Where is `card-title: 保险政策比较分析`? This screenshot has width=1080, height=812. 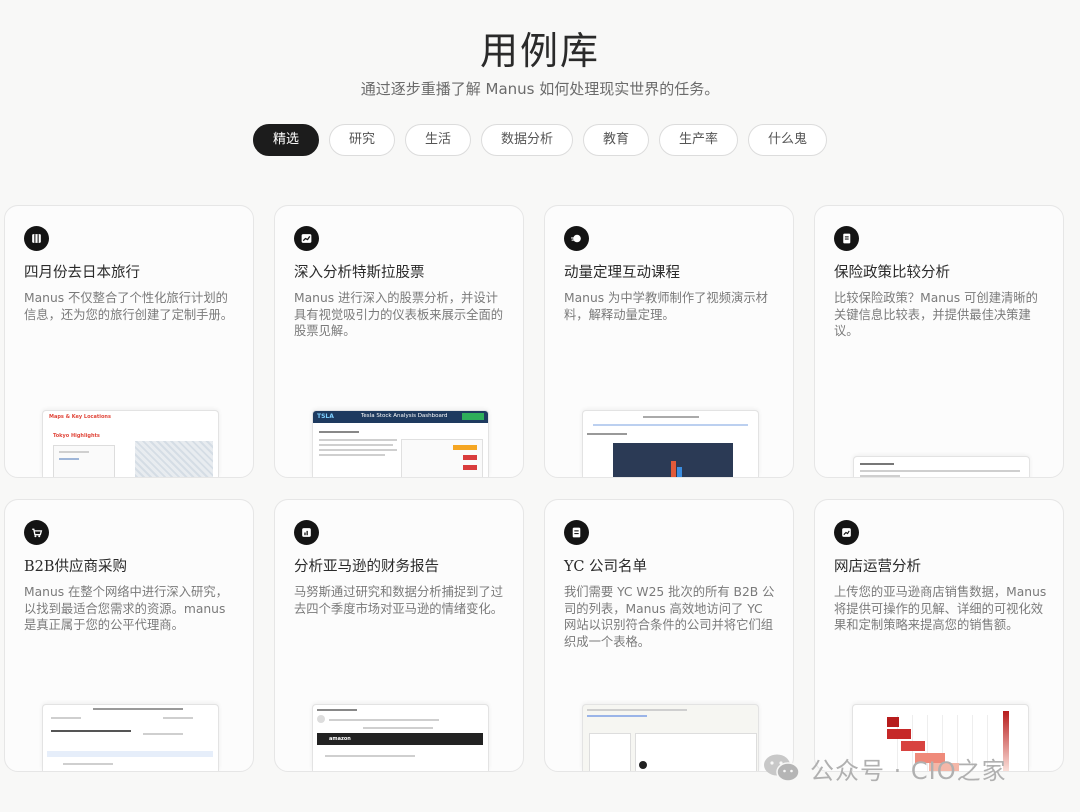
card-title: 保险政策比较分析 is located at coordinates (892, 273).